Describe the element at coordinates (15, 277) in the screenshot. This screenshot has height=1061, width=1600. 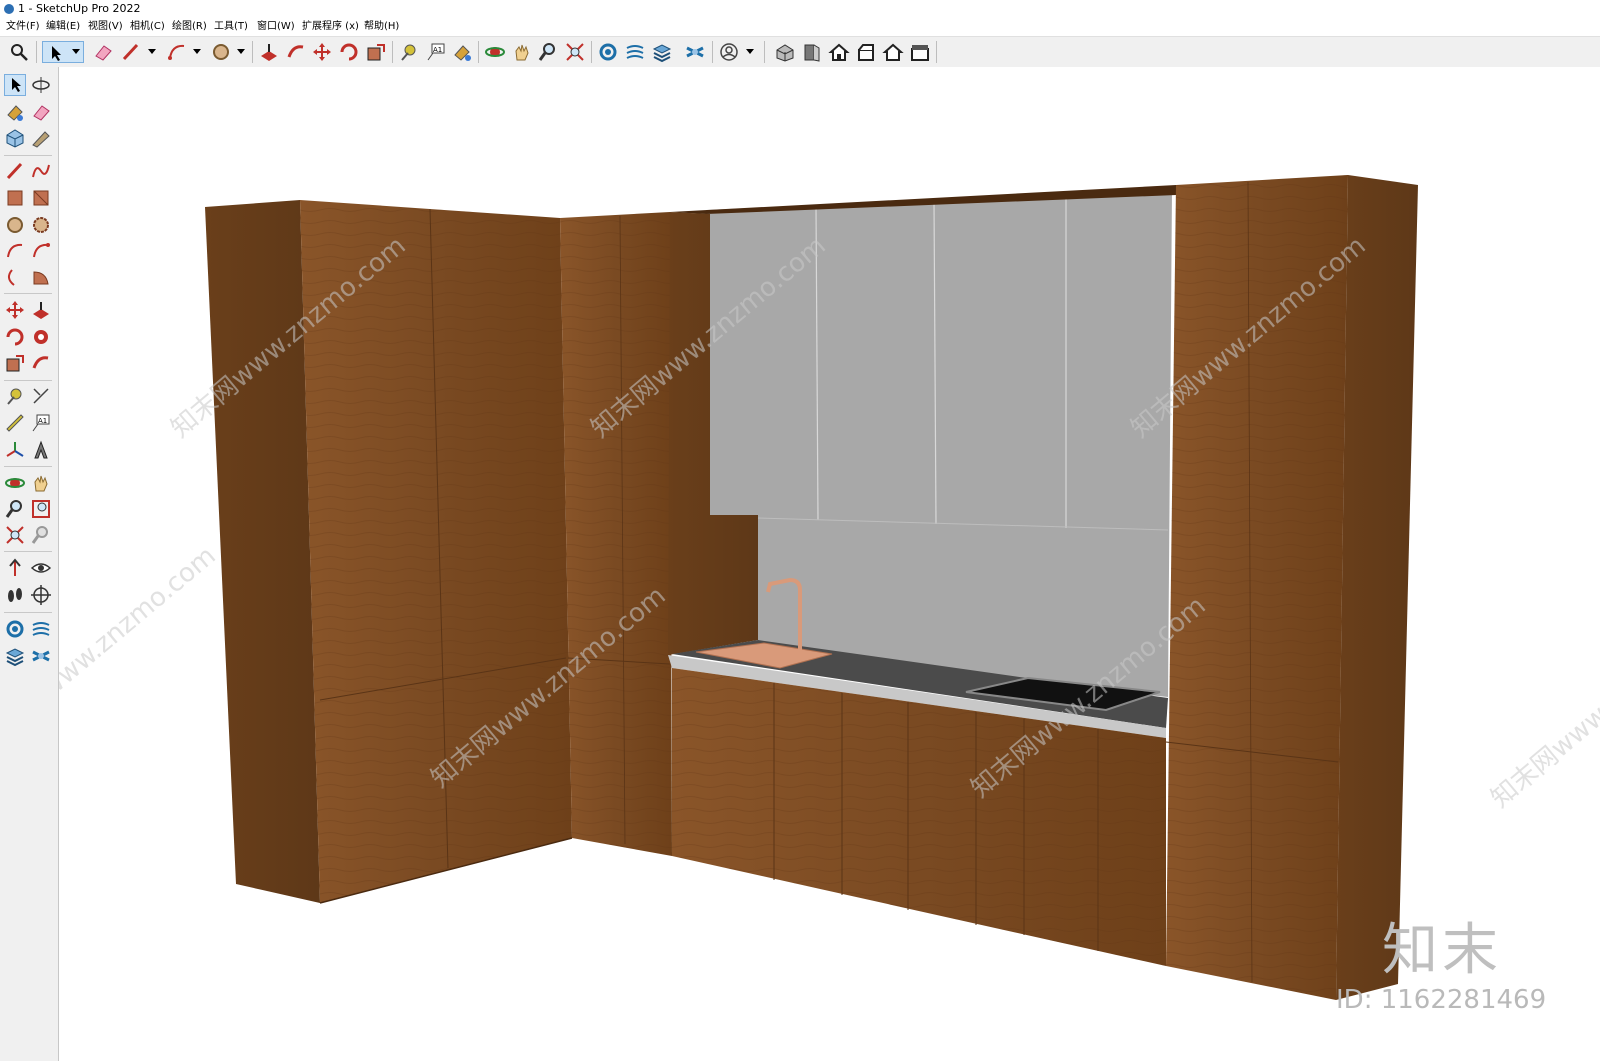
I see `three-point-arc-icon` at that location.